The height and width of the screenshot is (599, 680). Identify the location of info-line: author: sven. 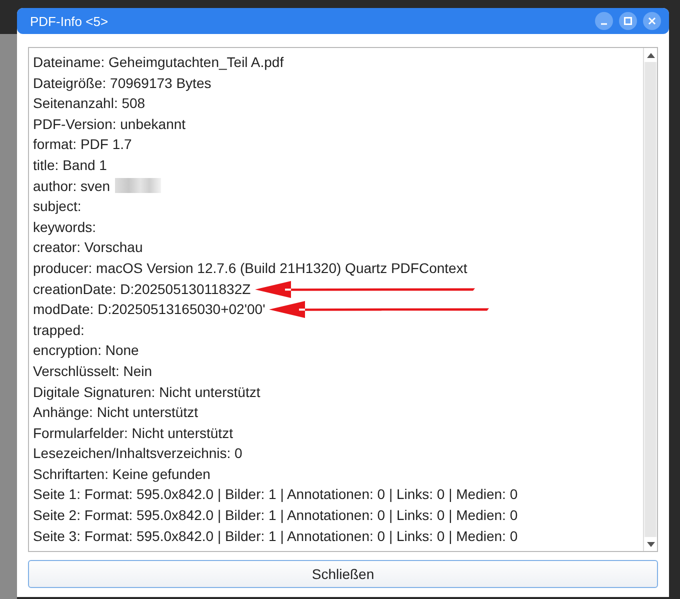
(71, 186).